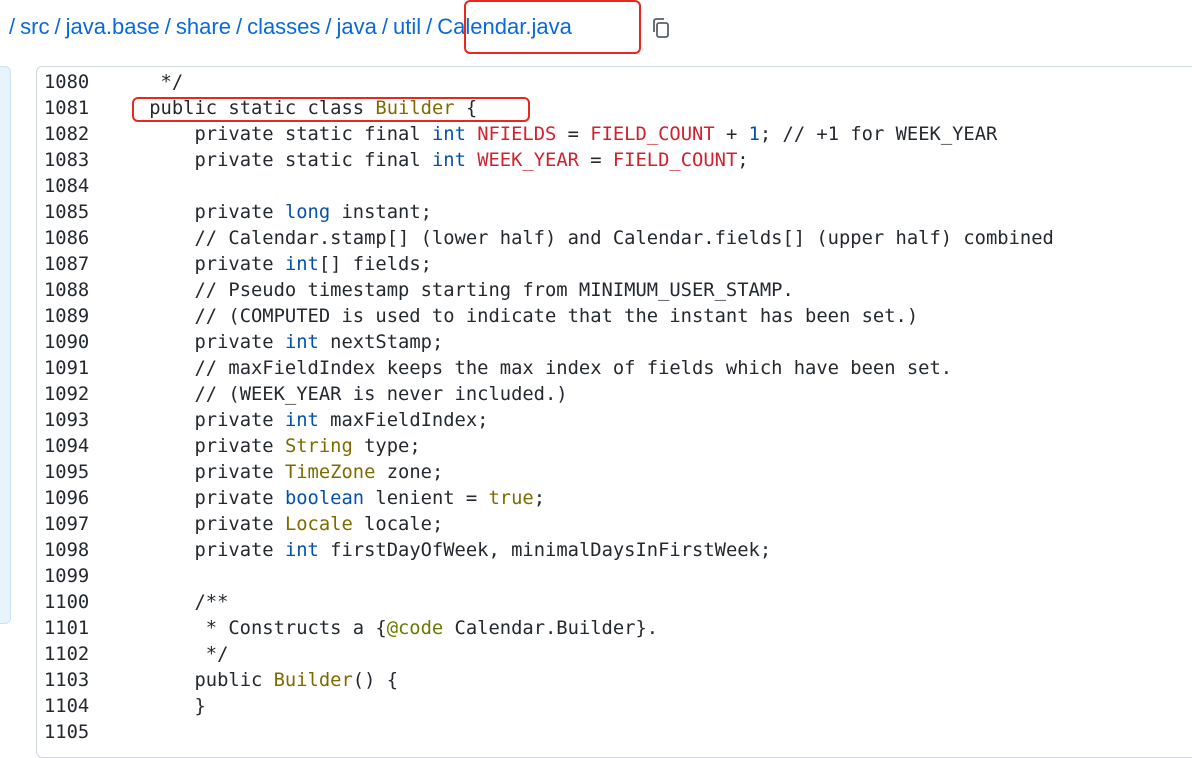 This screenshot has width=1192, height=758. I want to click on code-line: 1105, so click(545, 733).